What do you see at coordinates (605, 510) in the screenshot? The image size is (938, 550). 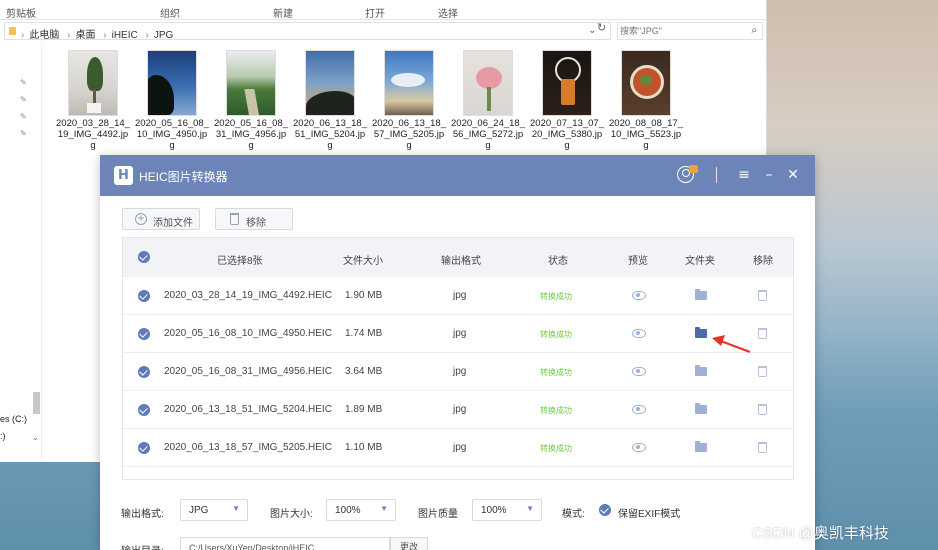 I see `keep-exif-checkbox` at bounding box center [605, 510].